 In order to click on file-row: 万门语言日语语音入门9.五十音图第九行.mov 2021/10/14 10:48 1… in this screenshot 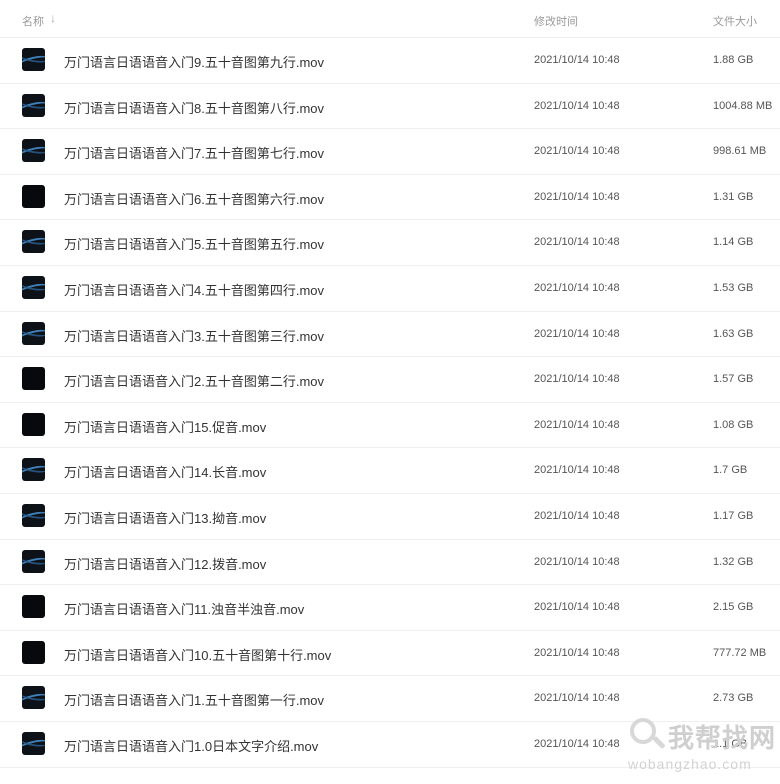, I will do `click(390, 61)`.